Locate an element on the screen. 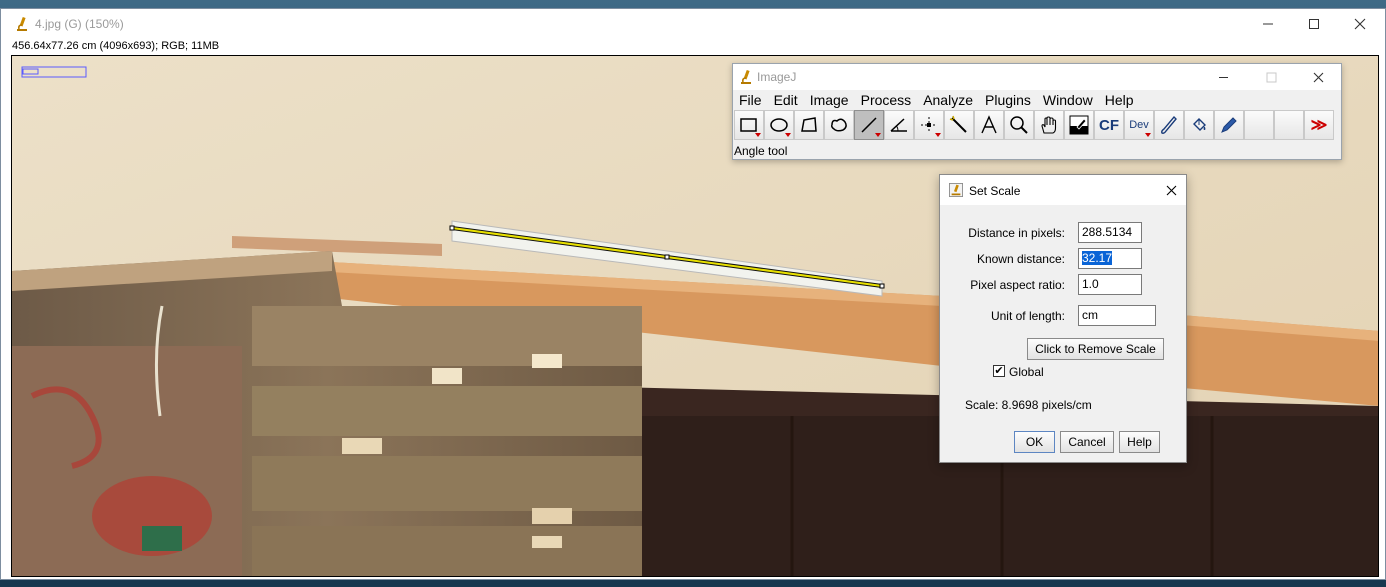 This screenshot has width=1386, height=587. minimize-button is located at coordinates (1268, 24).